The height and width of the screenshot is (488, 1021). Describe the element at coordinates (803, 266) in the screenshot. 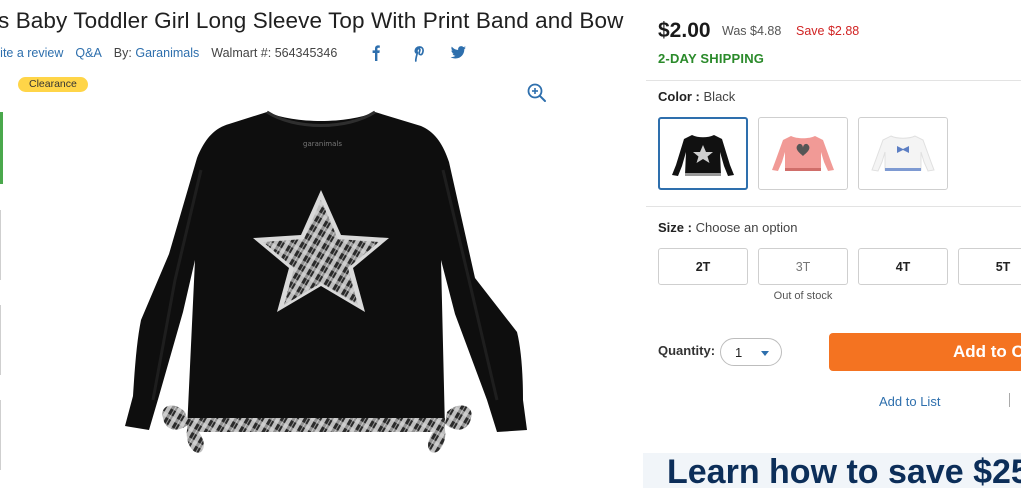

I see `size-option-3t: 3T` at that location.